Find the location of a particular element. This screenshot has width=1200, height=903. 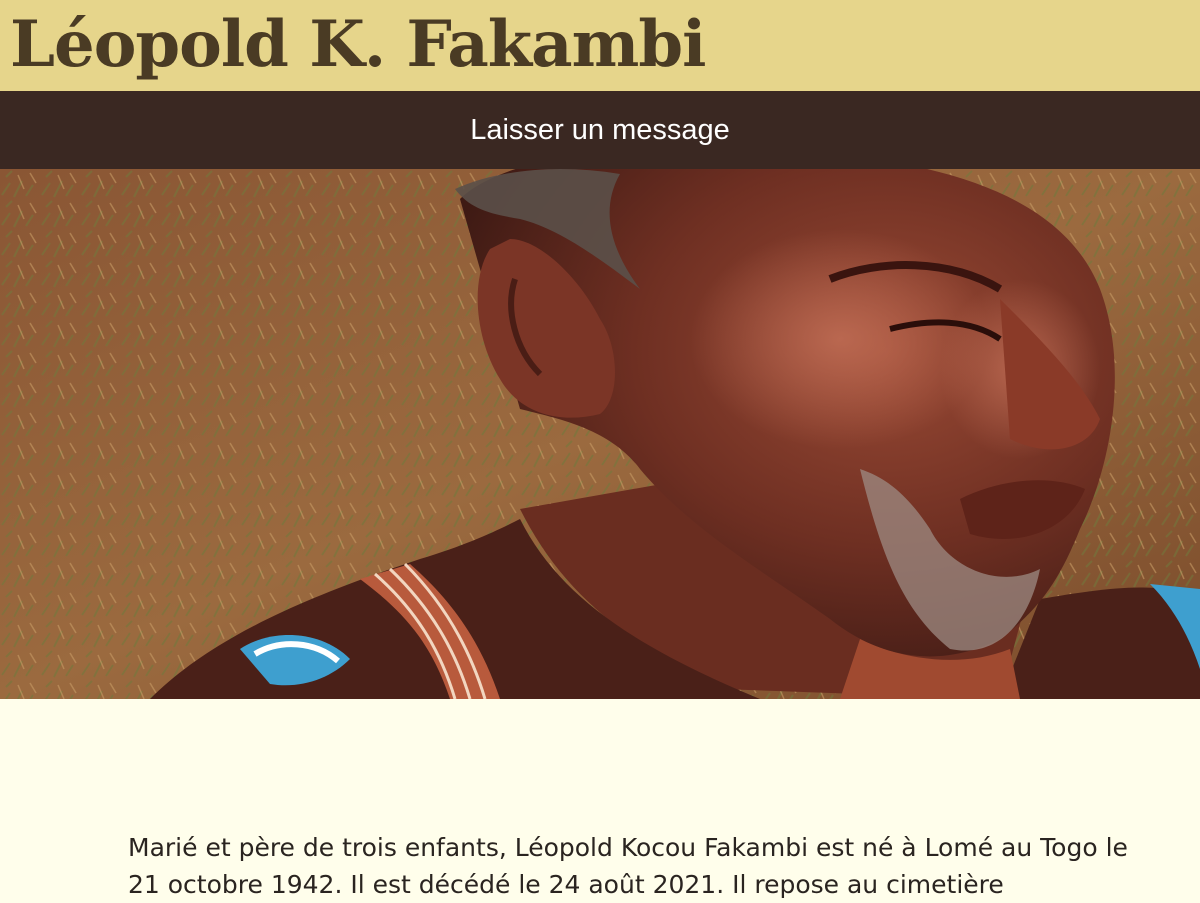

nav-bar: Laisser un message is located at coordinates (600, 130).